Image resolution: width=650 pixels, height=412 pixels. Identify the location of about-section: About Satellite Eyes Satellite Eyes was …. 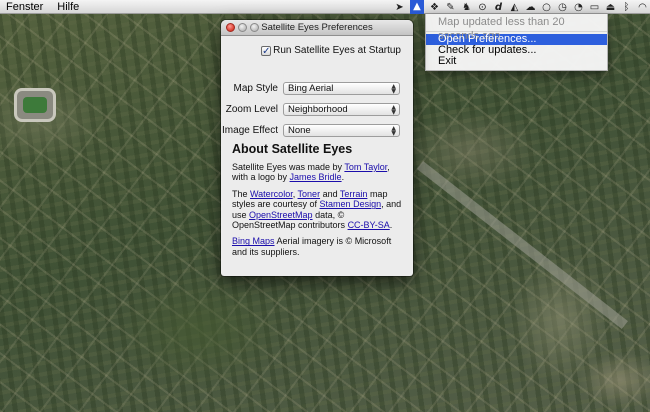
(319, 202).